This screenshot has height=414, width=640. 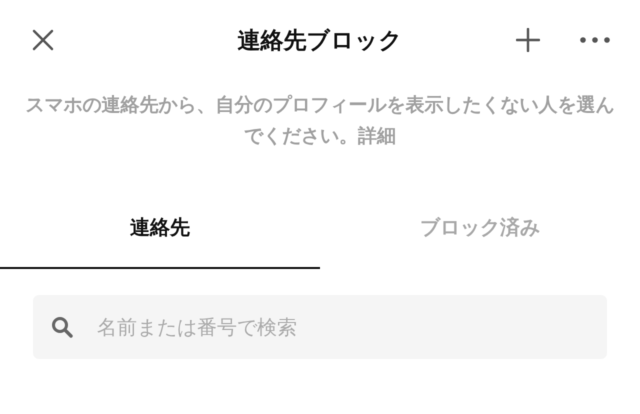 What do you see at coordinates (320, 121) in the screenshot?
I see `description-text: スマホの連絡先から、自分のプロフィールを表示したくない人を選んでください。詳細` at bounding box center [320, 121].